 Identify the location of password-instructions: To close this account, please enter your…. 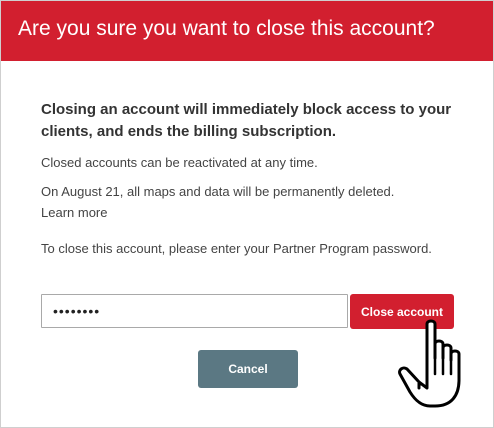
(236, 248).